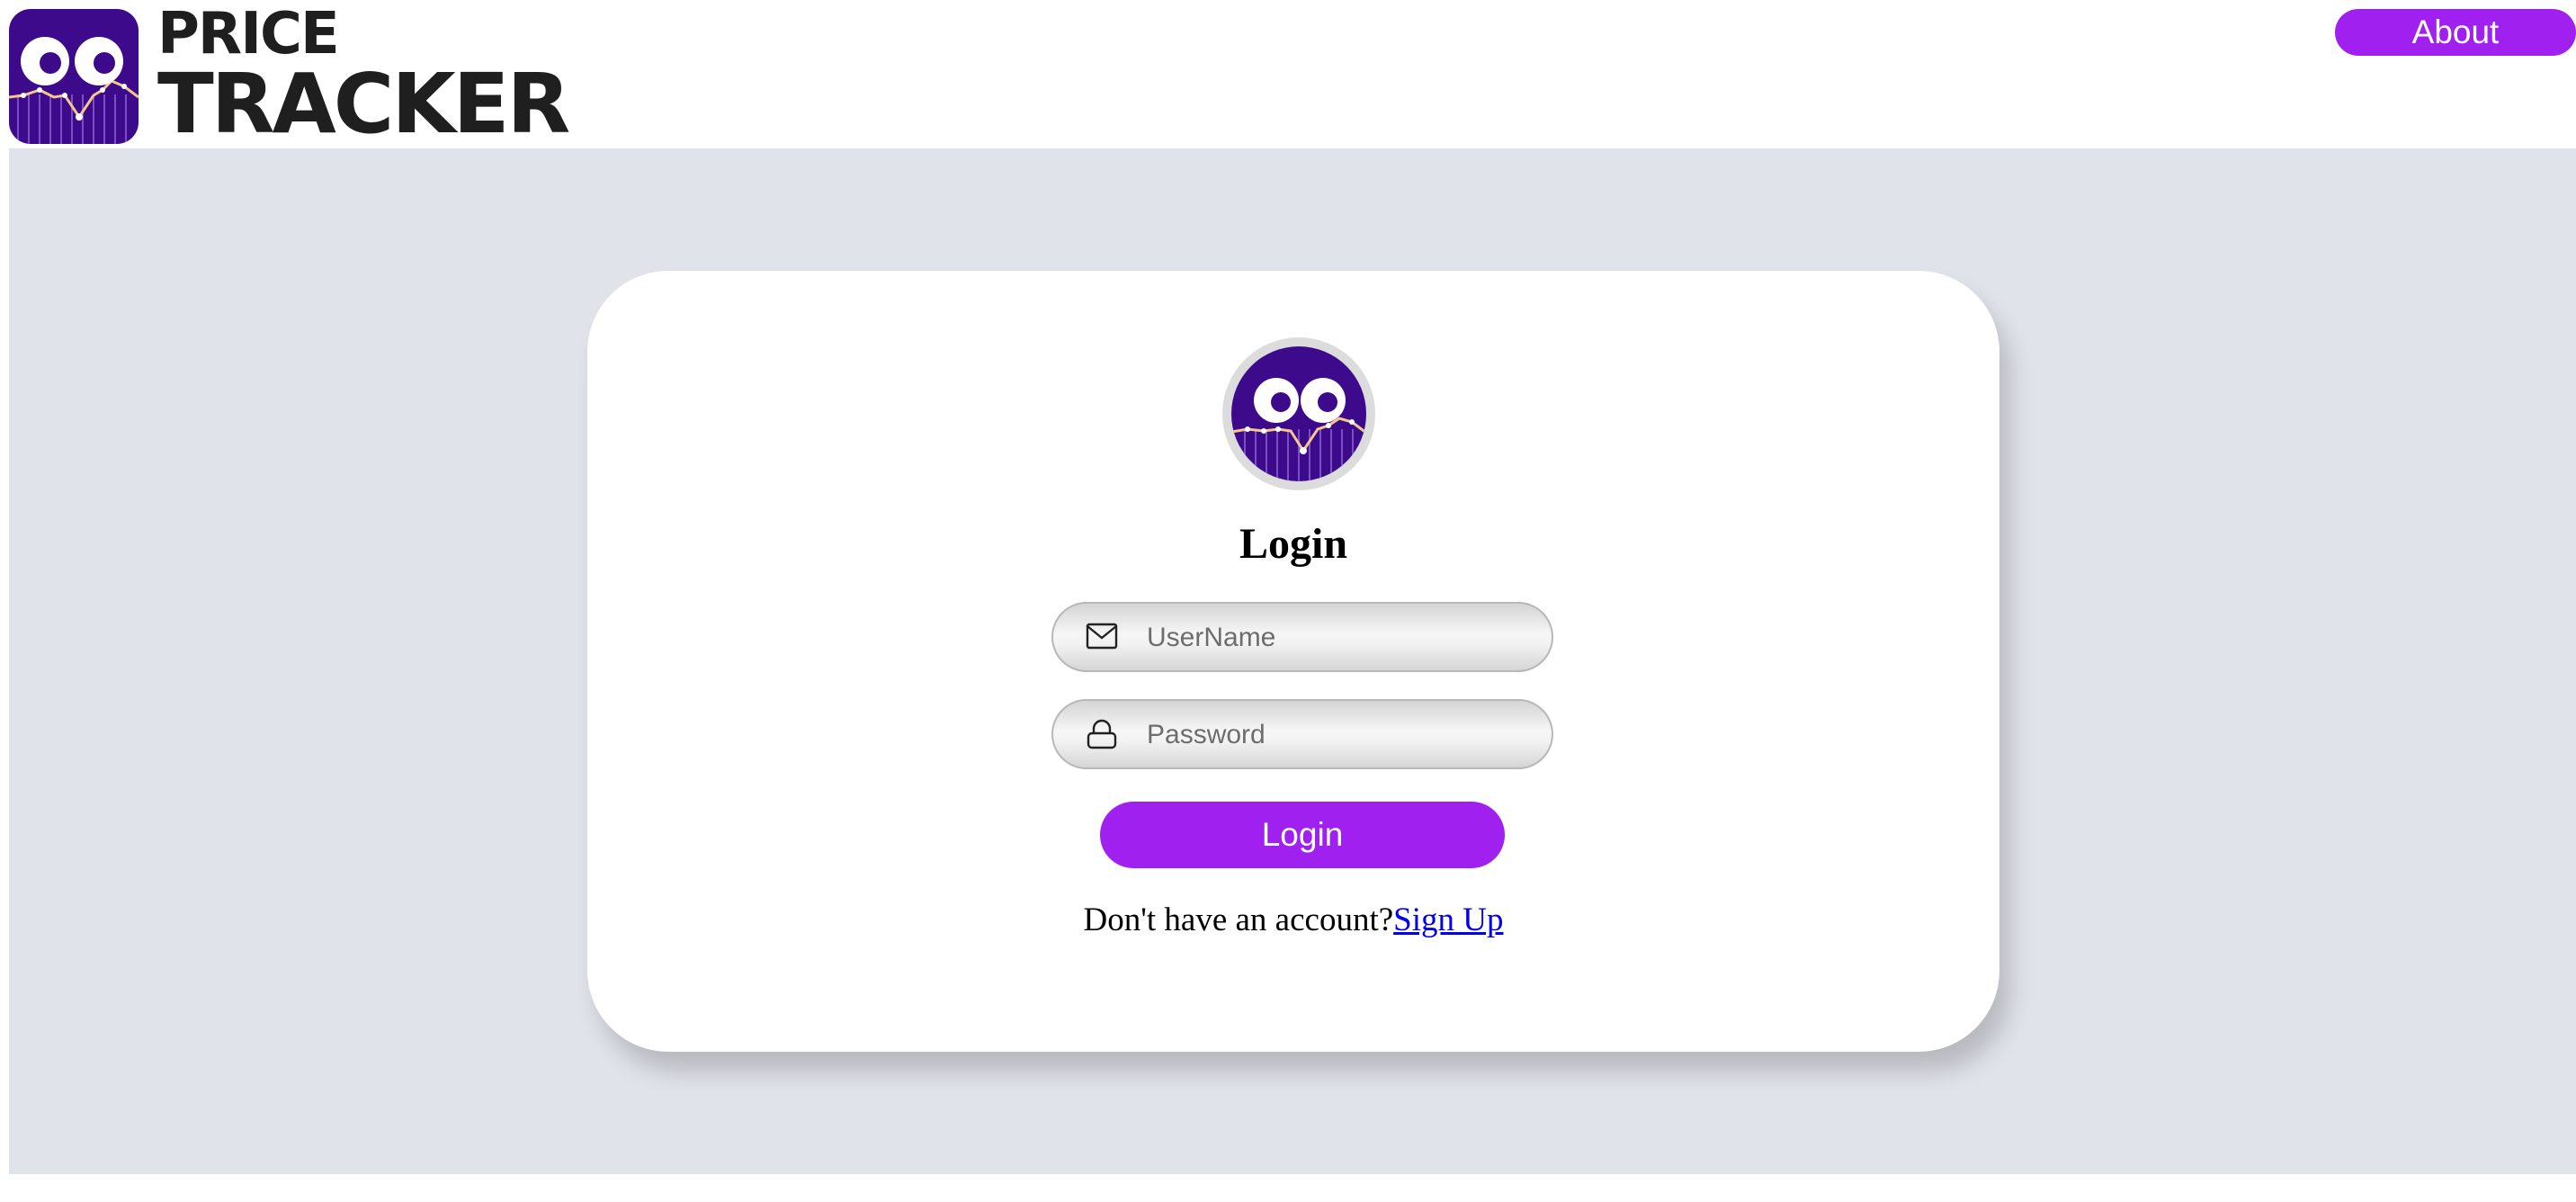 This screenshot has height=1202, width=2576. I want to click on signup-prompt-text: Don't have an account?, so click(1238, 920).